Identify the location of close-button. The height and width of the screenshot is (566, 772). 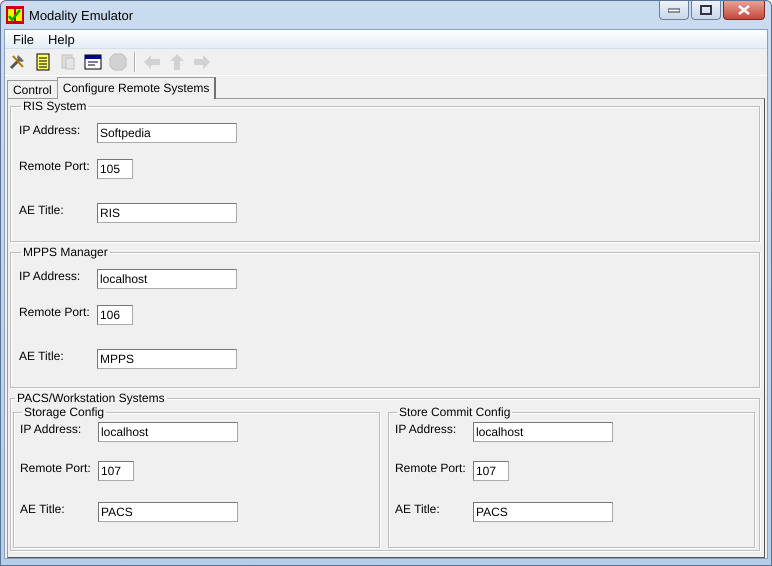
(744, 10).